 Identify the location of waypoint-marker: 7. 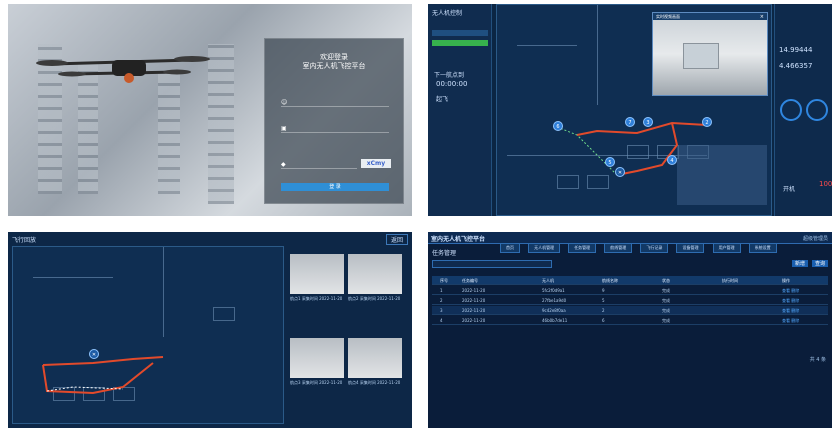
(630, 122).